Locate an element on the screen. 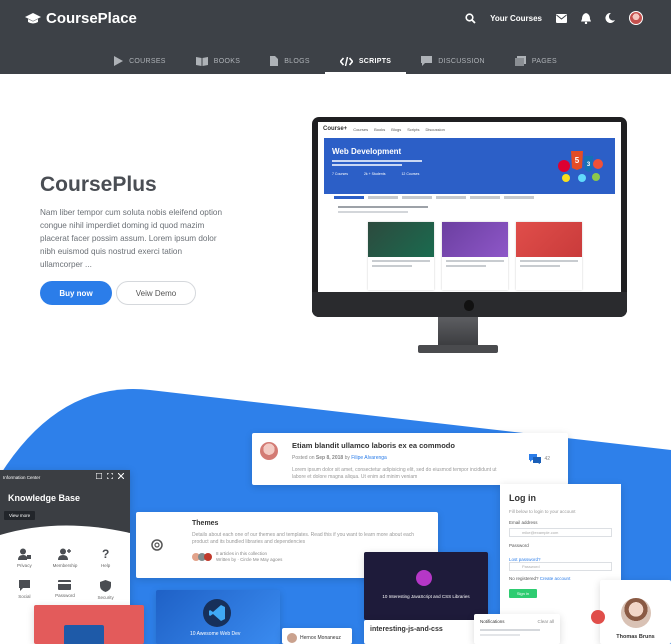  moon-icon is located at coordinates (610, 18).